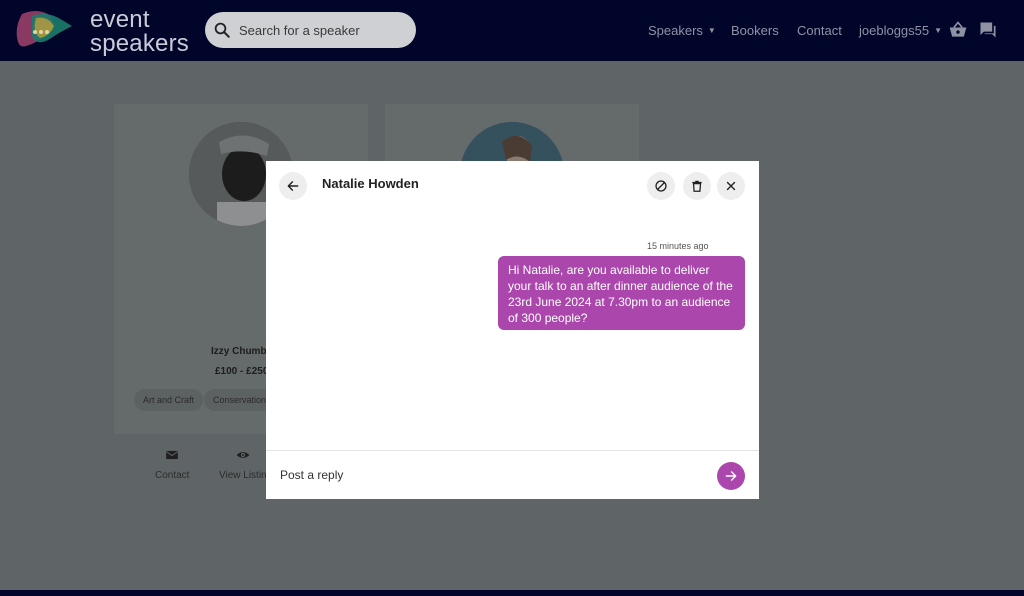 Image resolution: width=1024 pixels, height=596 pixels. Describe the element at coordinates (172, 455) in the screenshot. I see `mail-icon` at that location.